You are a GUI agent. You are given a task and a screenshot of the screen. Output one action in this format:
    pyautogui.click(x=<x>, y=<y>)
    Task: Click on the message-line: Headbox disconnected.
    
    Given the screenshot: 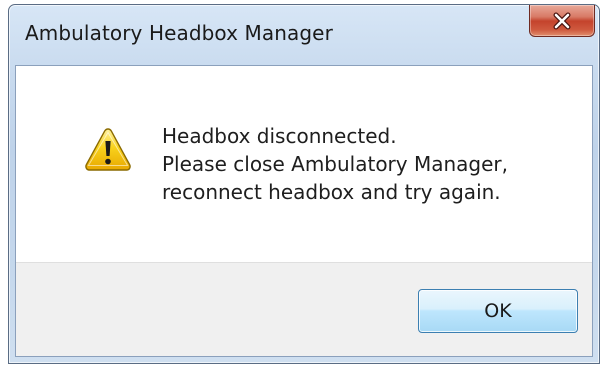 What is the action you would take?
    pyautogui.click(x=279, y=136)
    